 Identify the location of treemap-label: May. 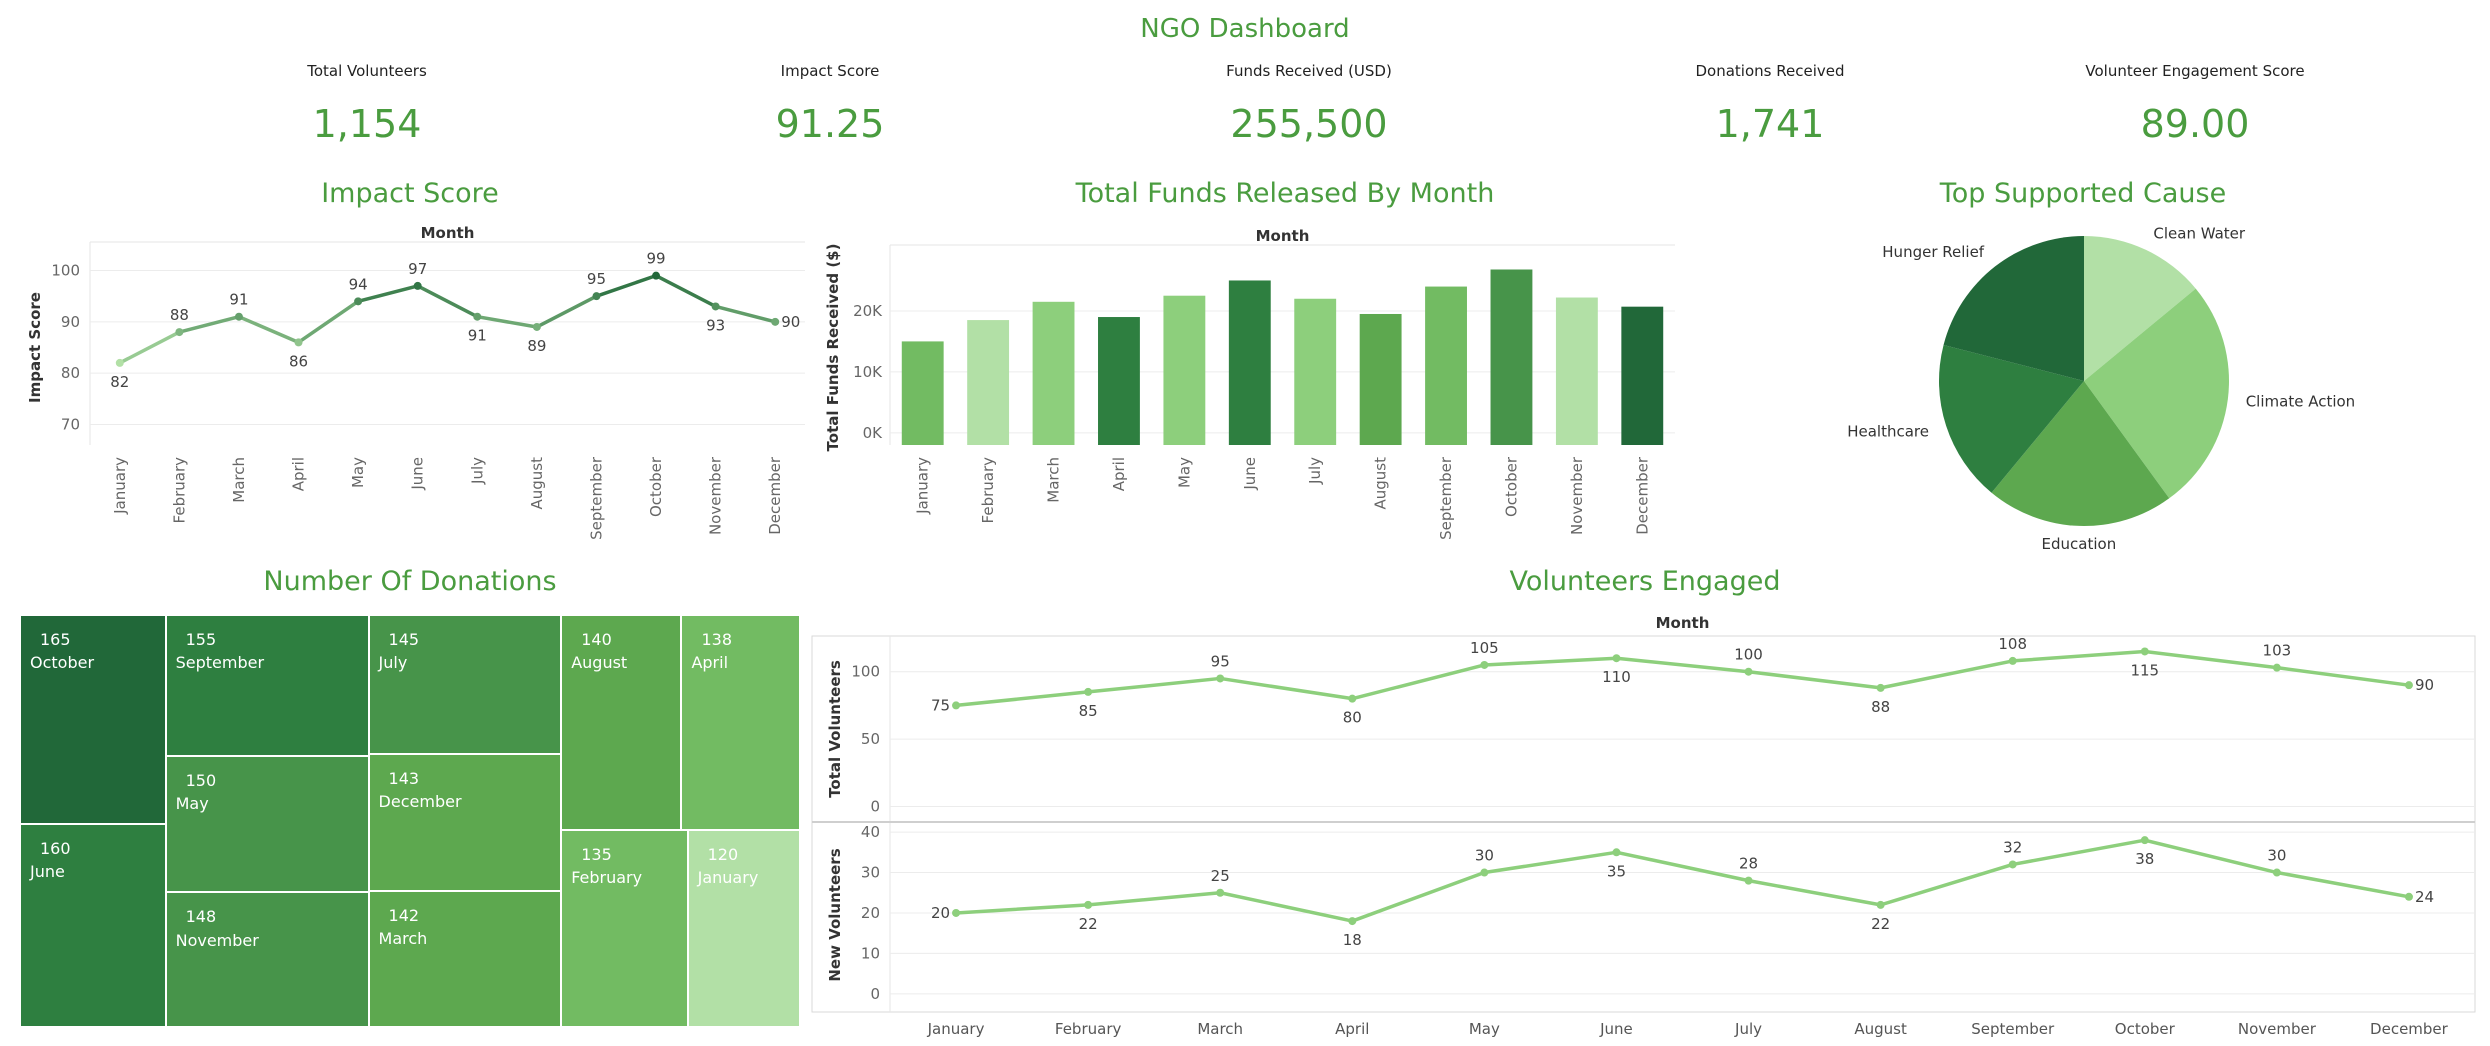
(192, 804).